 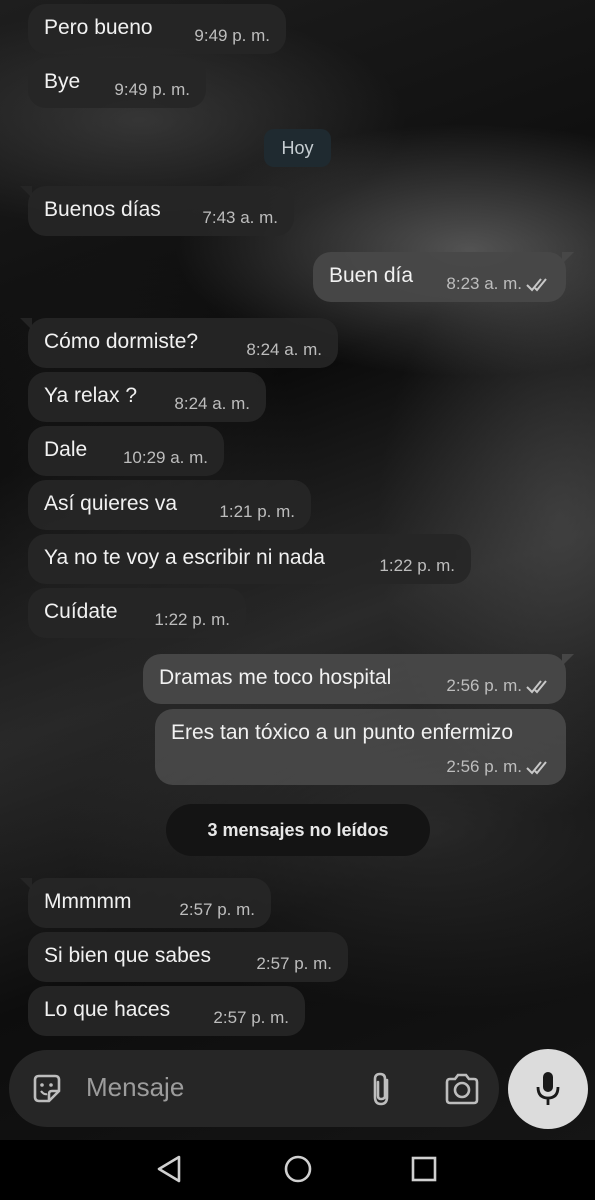 I want to click on message-text: Buenos días, so click(x=102, y=209).